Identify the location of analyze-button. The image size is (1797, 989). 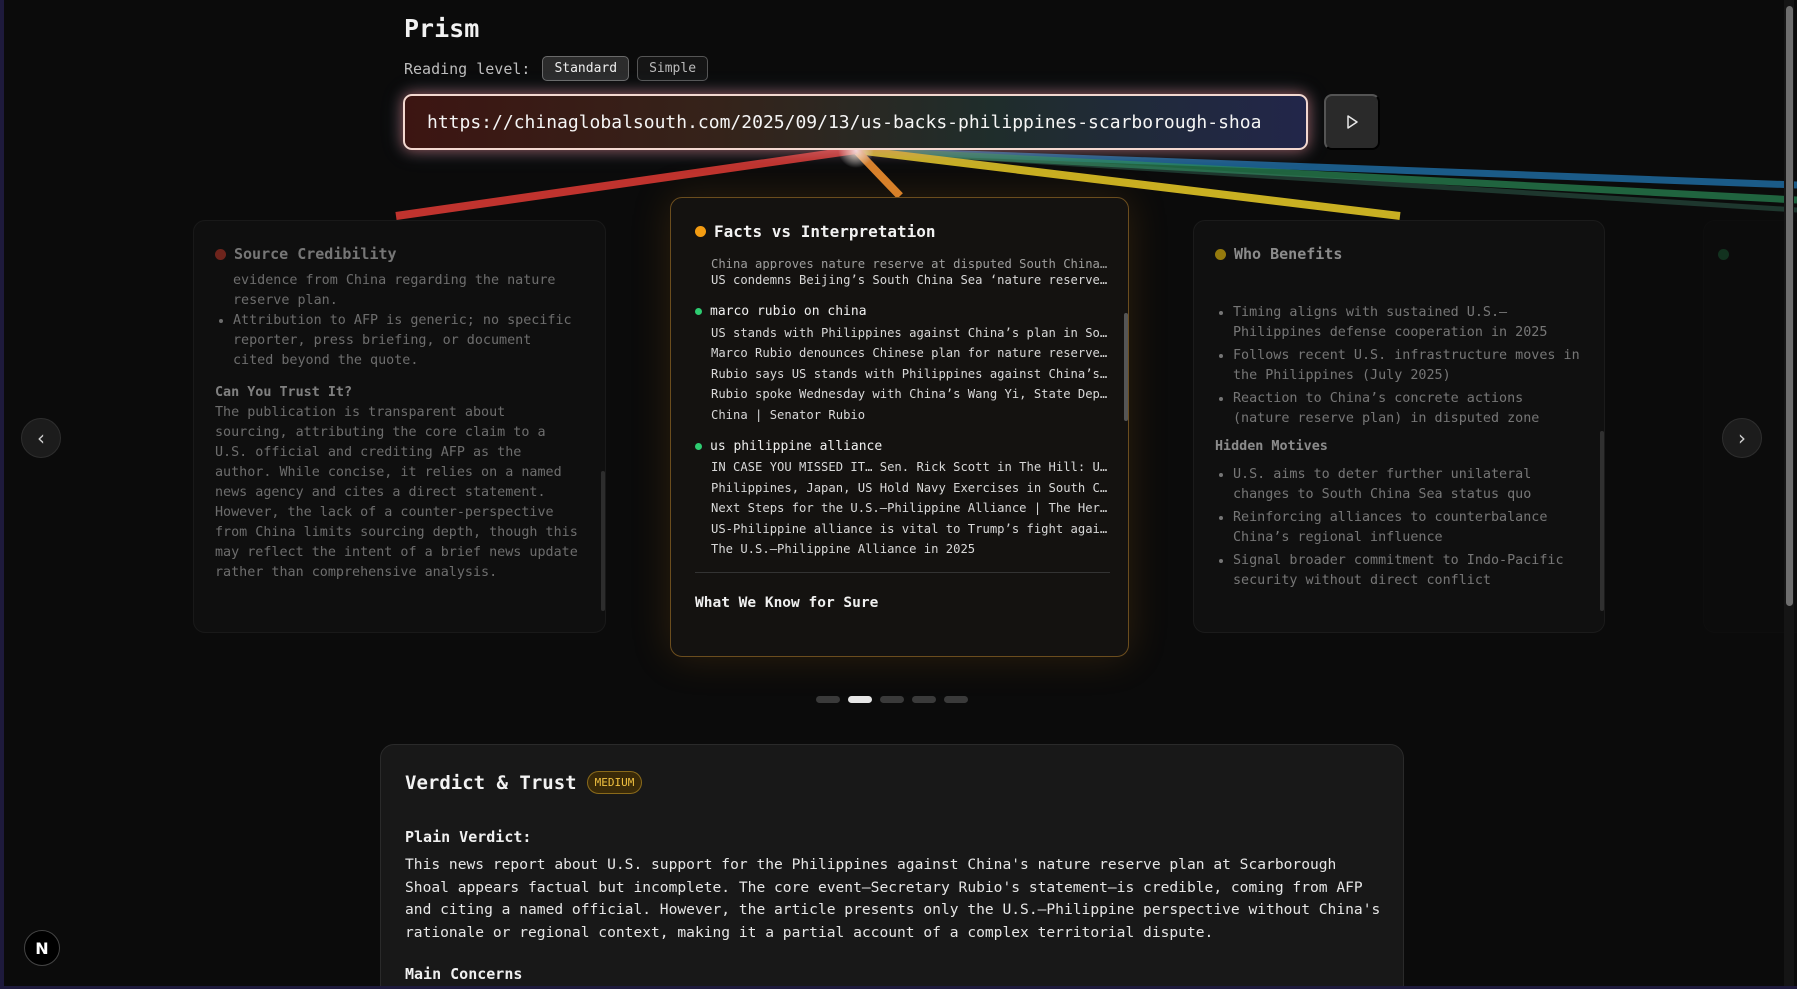
(1352, 122).